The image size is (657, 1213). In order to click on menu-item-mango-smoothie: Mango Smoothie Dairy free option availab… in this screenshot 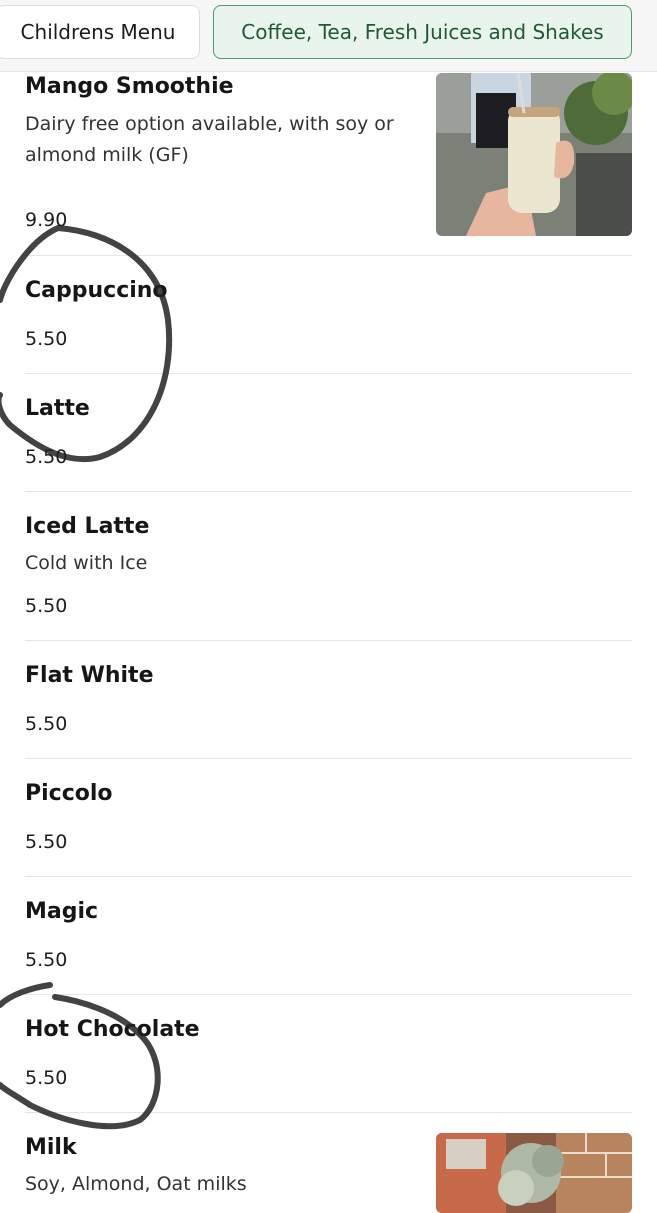, I will do `click(328, 164)`.